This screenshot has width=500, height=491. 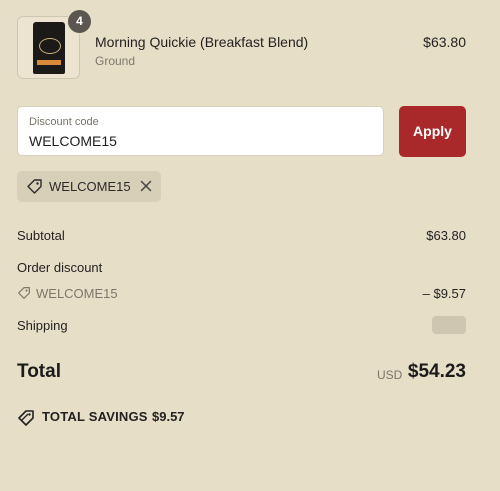 What do you see at coordinates (446, 235) in the screenshot?
I see `subtotal-value: $63.80` at bounding box center [446, 235].